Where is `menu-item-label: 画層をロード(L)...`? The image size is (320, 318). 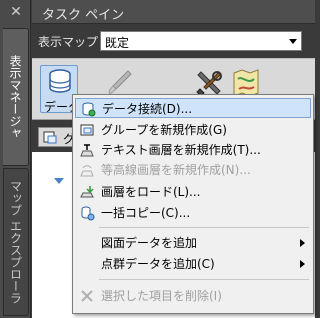 menu-item-label: 画層をロード(L)... is located at coordinates (151, 192).